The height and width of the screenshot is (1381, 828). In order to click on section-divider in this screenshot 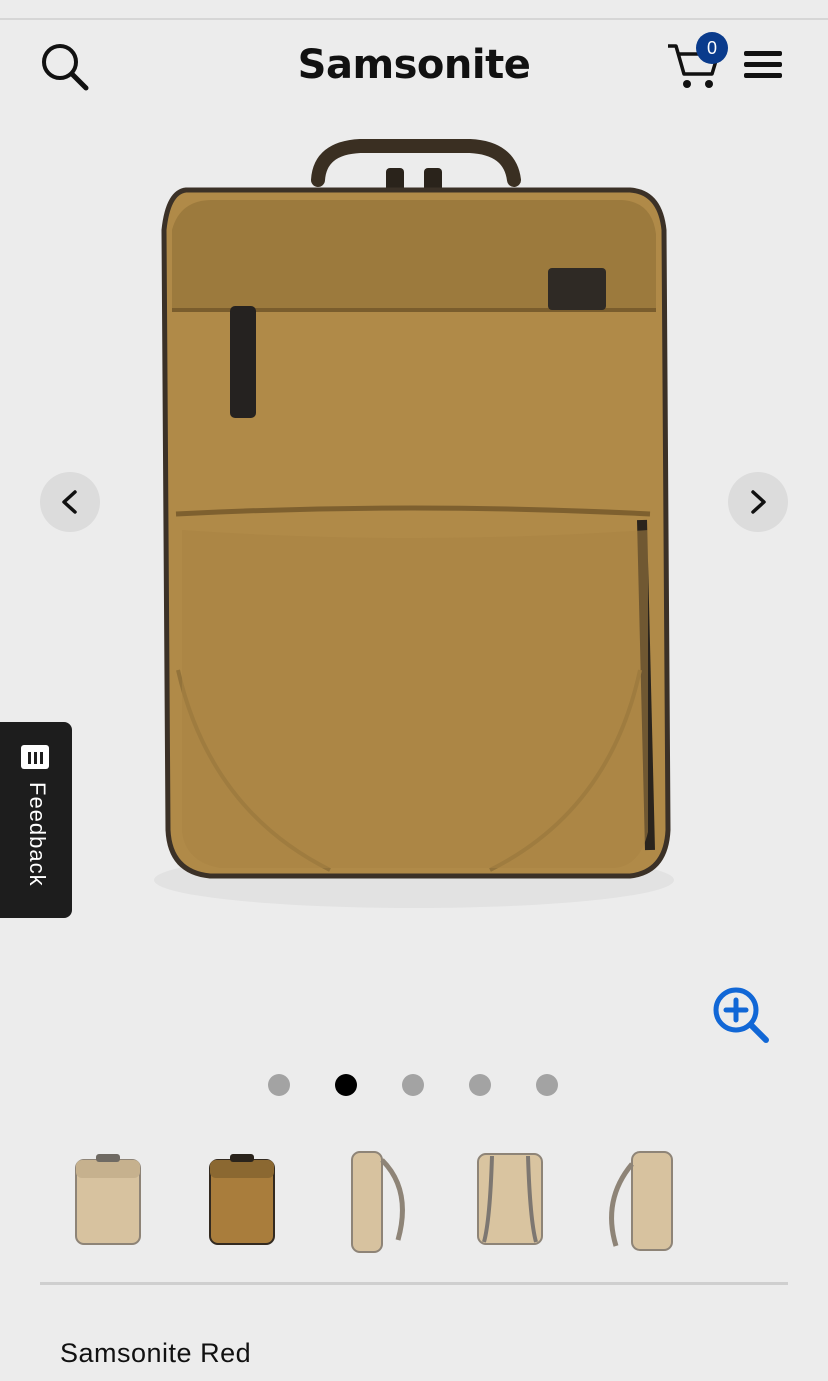, I will do `click(414, 1283)`.